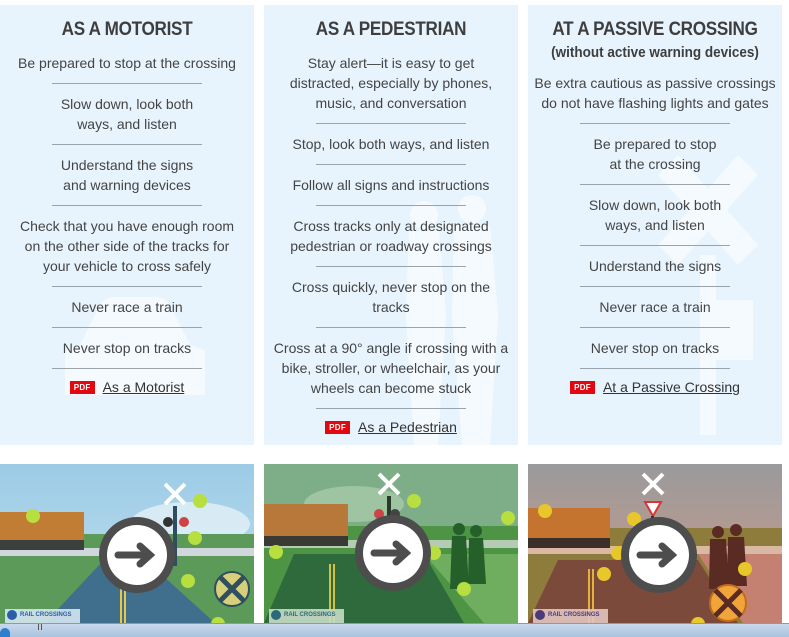 This screenshot has width=789, height=637. I want to click on column-subtitle: (without active warning devices), so click(655, 52).